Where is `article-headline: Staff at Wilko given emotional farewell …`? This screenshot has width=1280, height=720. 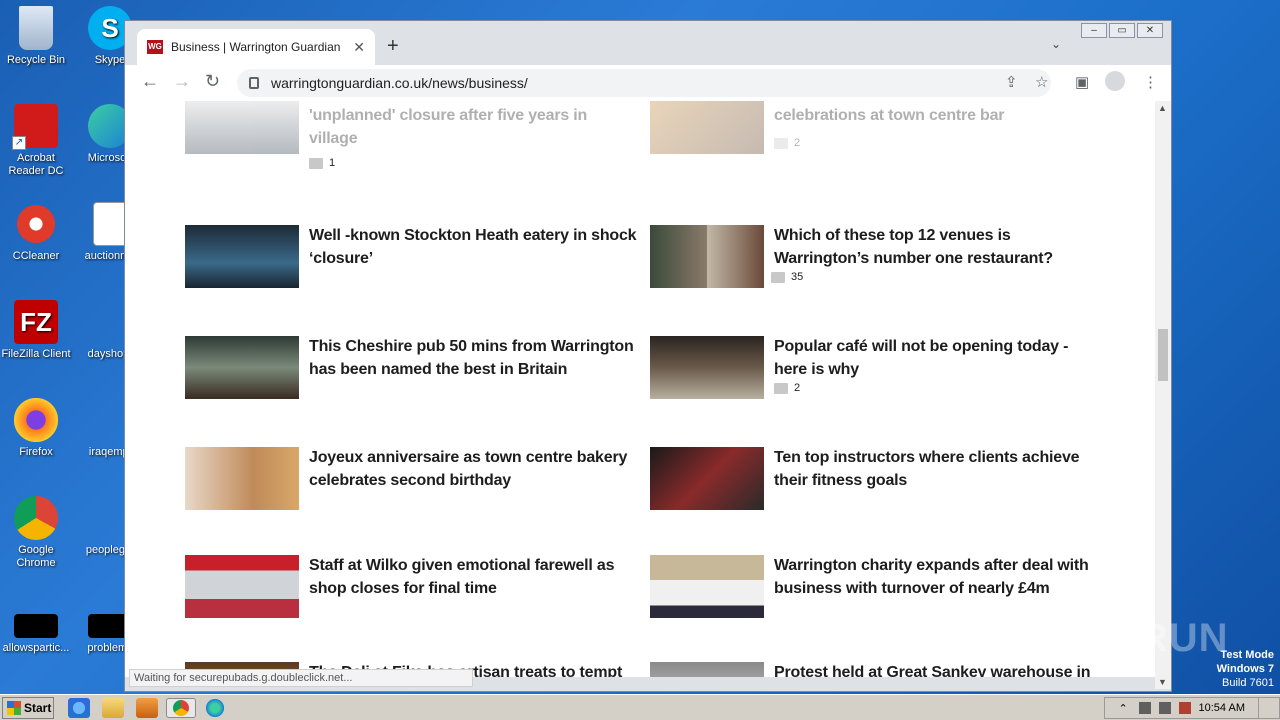 article-headline: Staff at Wilko given emotional farewell … is located at coordinates (474, 577).